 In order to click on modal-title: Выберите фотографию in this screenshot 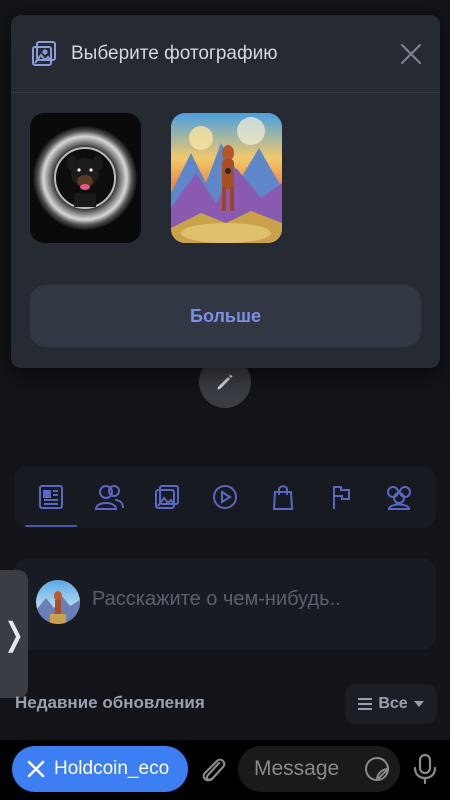, I will do `click(174, 53)`.